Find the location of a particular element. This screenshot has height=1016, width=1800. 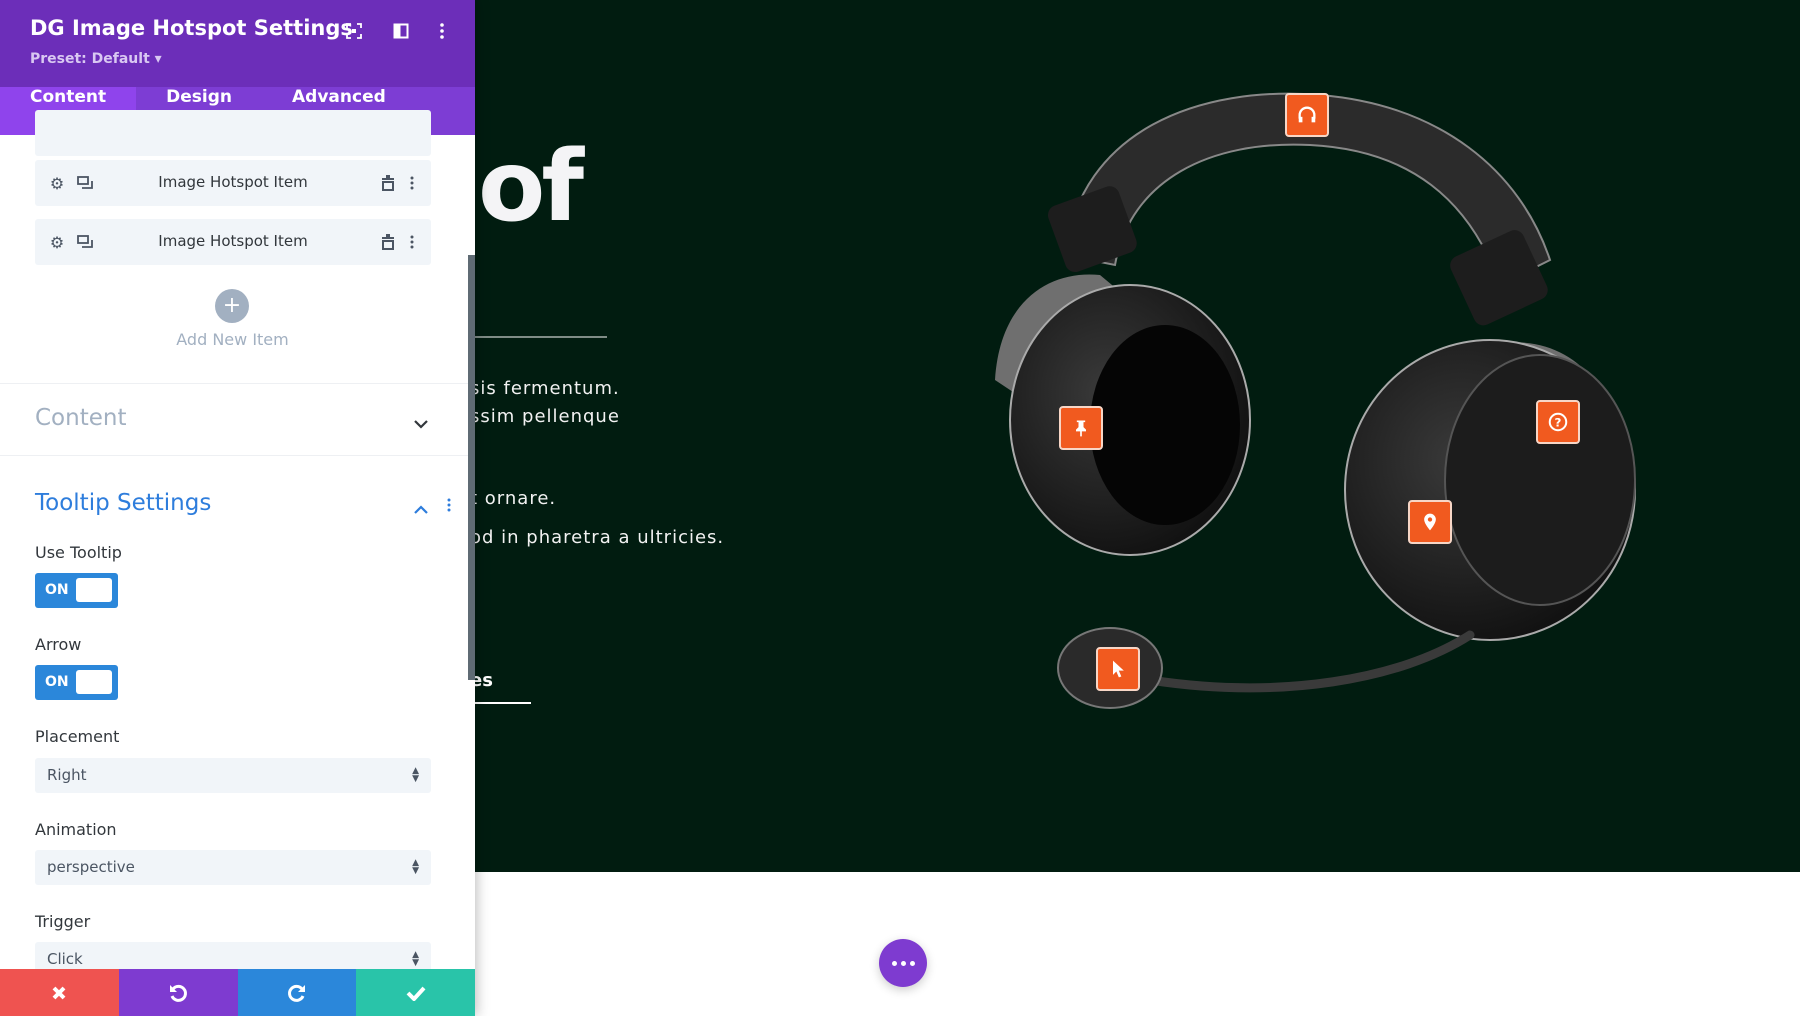

chevron-up-icon is located at coordinates (421, 509).